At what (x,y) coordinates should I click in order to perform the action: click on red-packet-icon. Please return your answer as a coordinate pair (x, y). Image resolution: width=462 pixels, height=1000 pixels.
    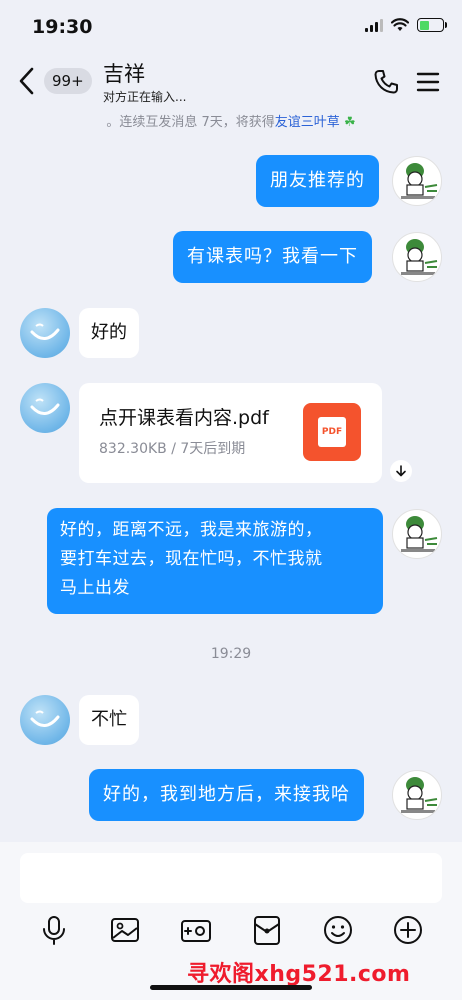
    Looking at the image, I should click on (267, 930).